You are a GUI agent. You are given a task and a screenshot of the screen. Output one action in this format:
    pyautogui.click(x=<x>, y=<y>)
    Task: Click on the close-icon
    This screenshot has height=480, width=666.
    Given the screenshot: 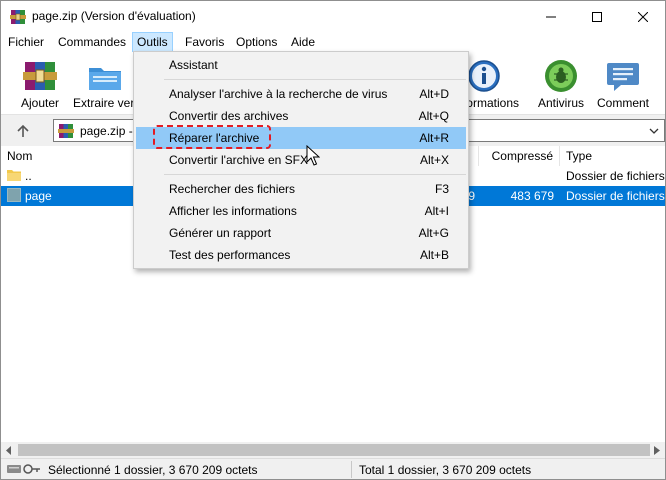 What is the action you would take?
    pyautogui.click(x=643, y=16)
    